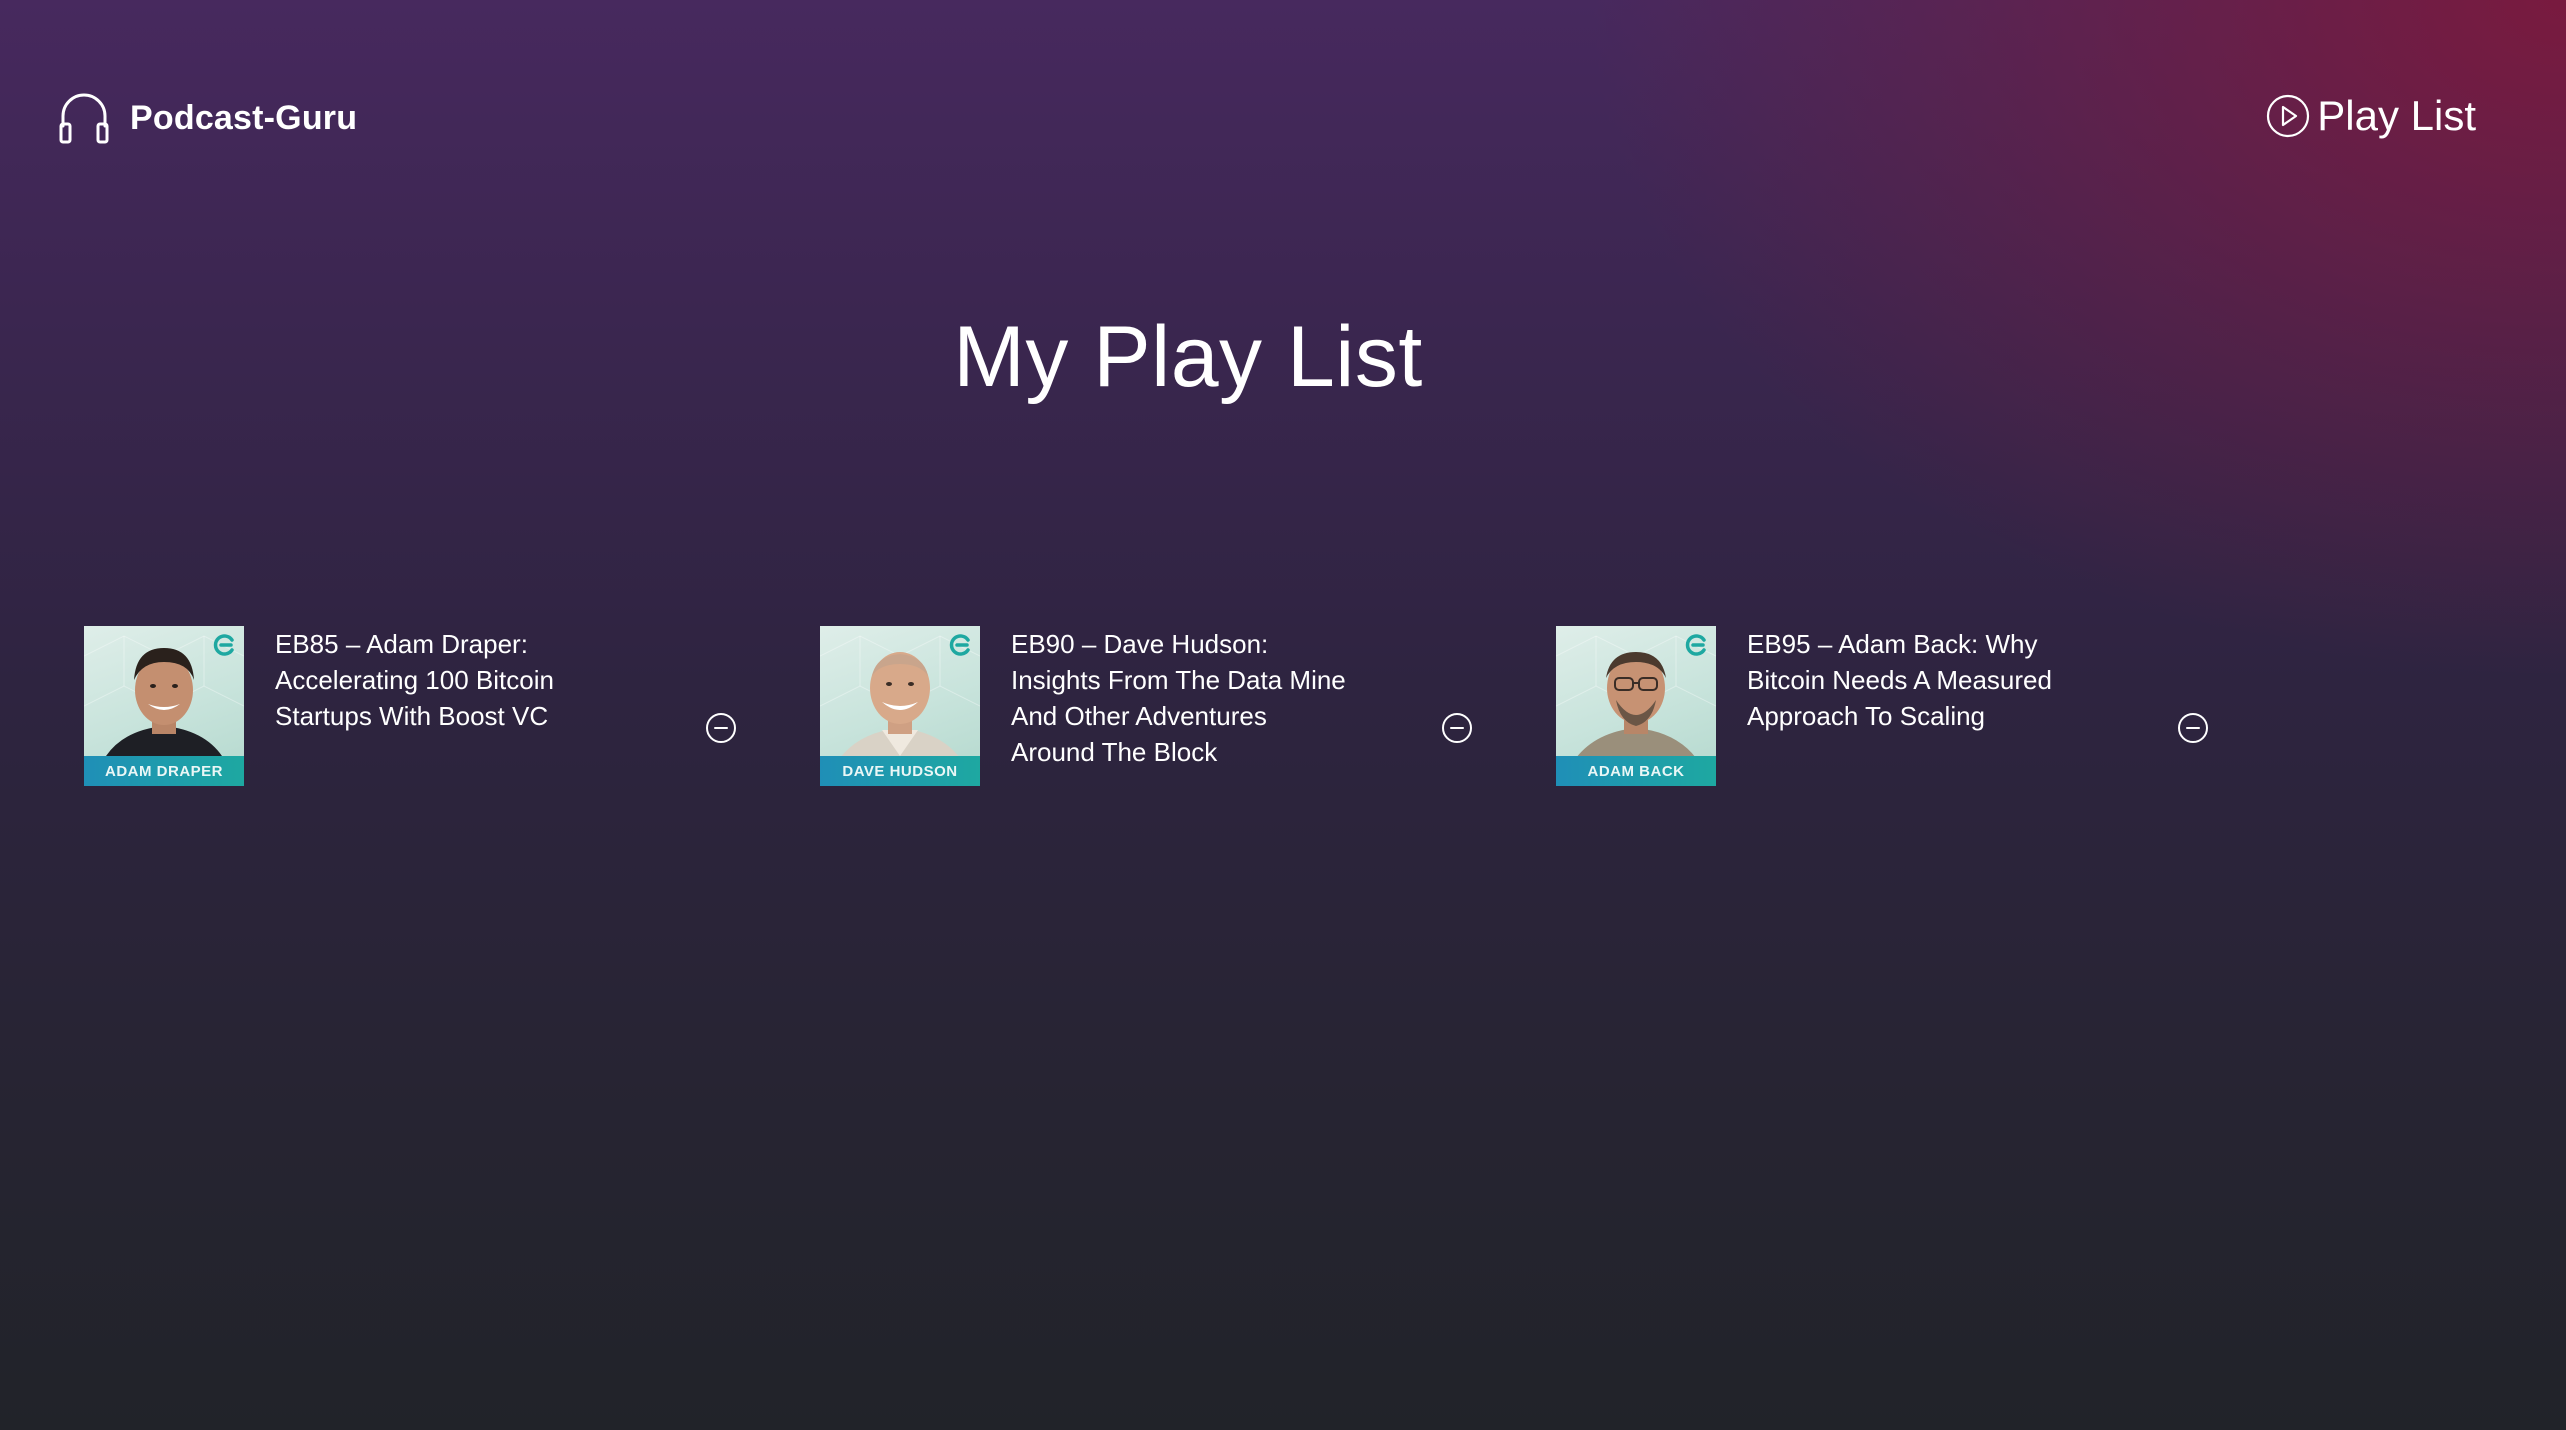  Describe the element at coordinates (84, 118) in the screenshot. I see `headphones-icon` at that location.